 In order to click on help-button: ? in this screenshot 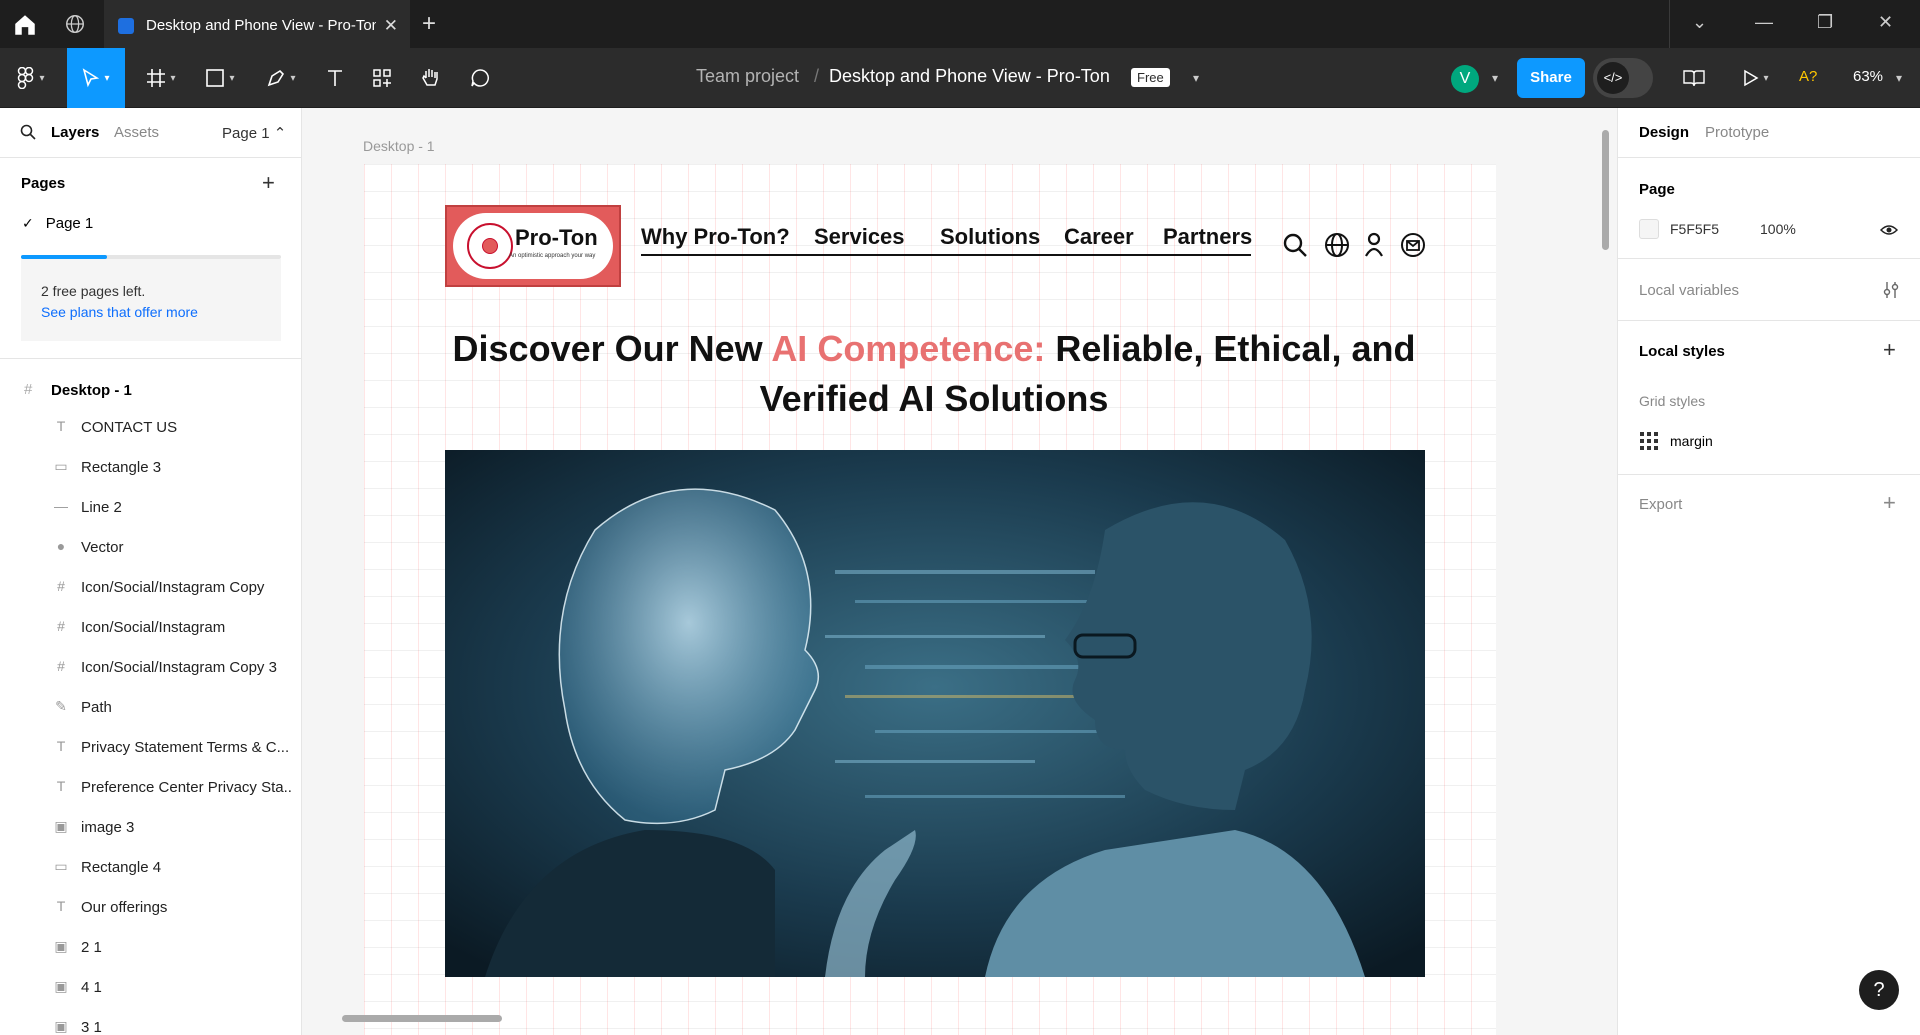, I will do `click(1879, 990)`.